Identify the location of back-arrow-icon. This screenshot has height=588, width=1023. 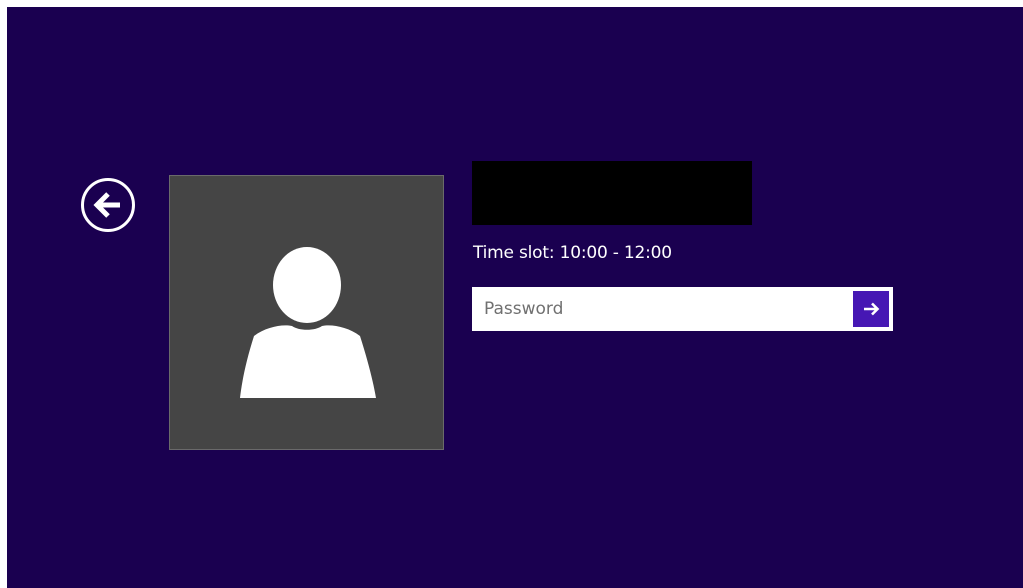
(106, 205).